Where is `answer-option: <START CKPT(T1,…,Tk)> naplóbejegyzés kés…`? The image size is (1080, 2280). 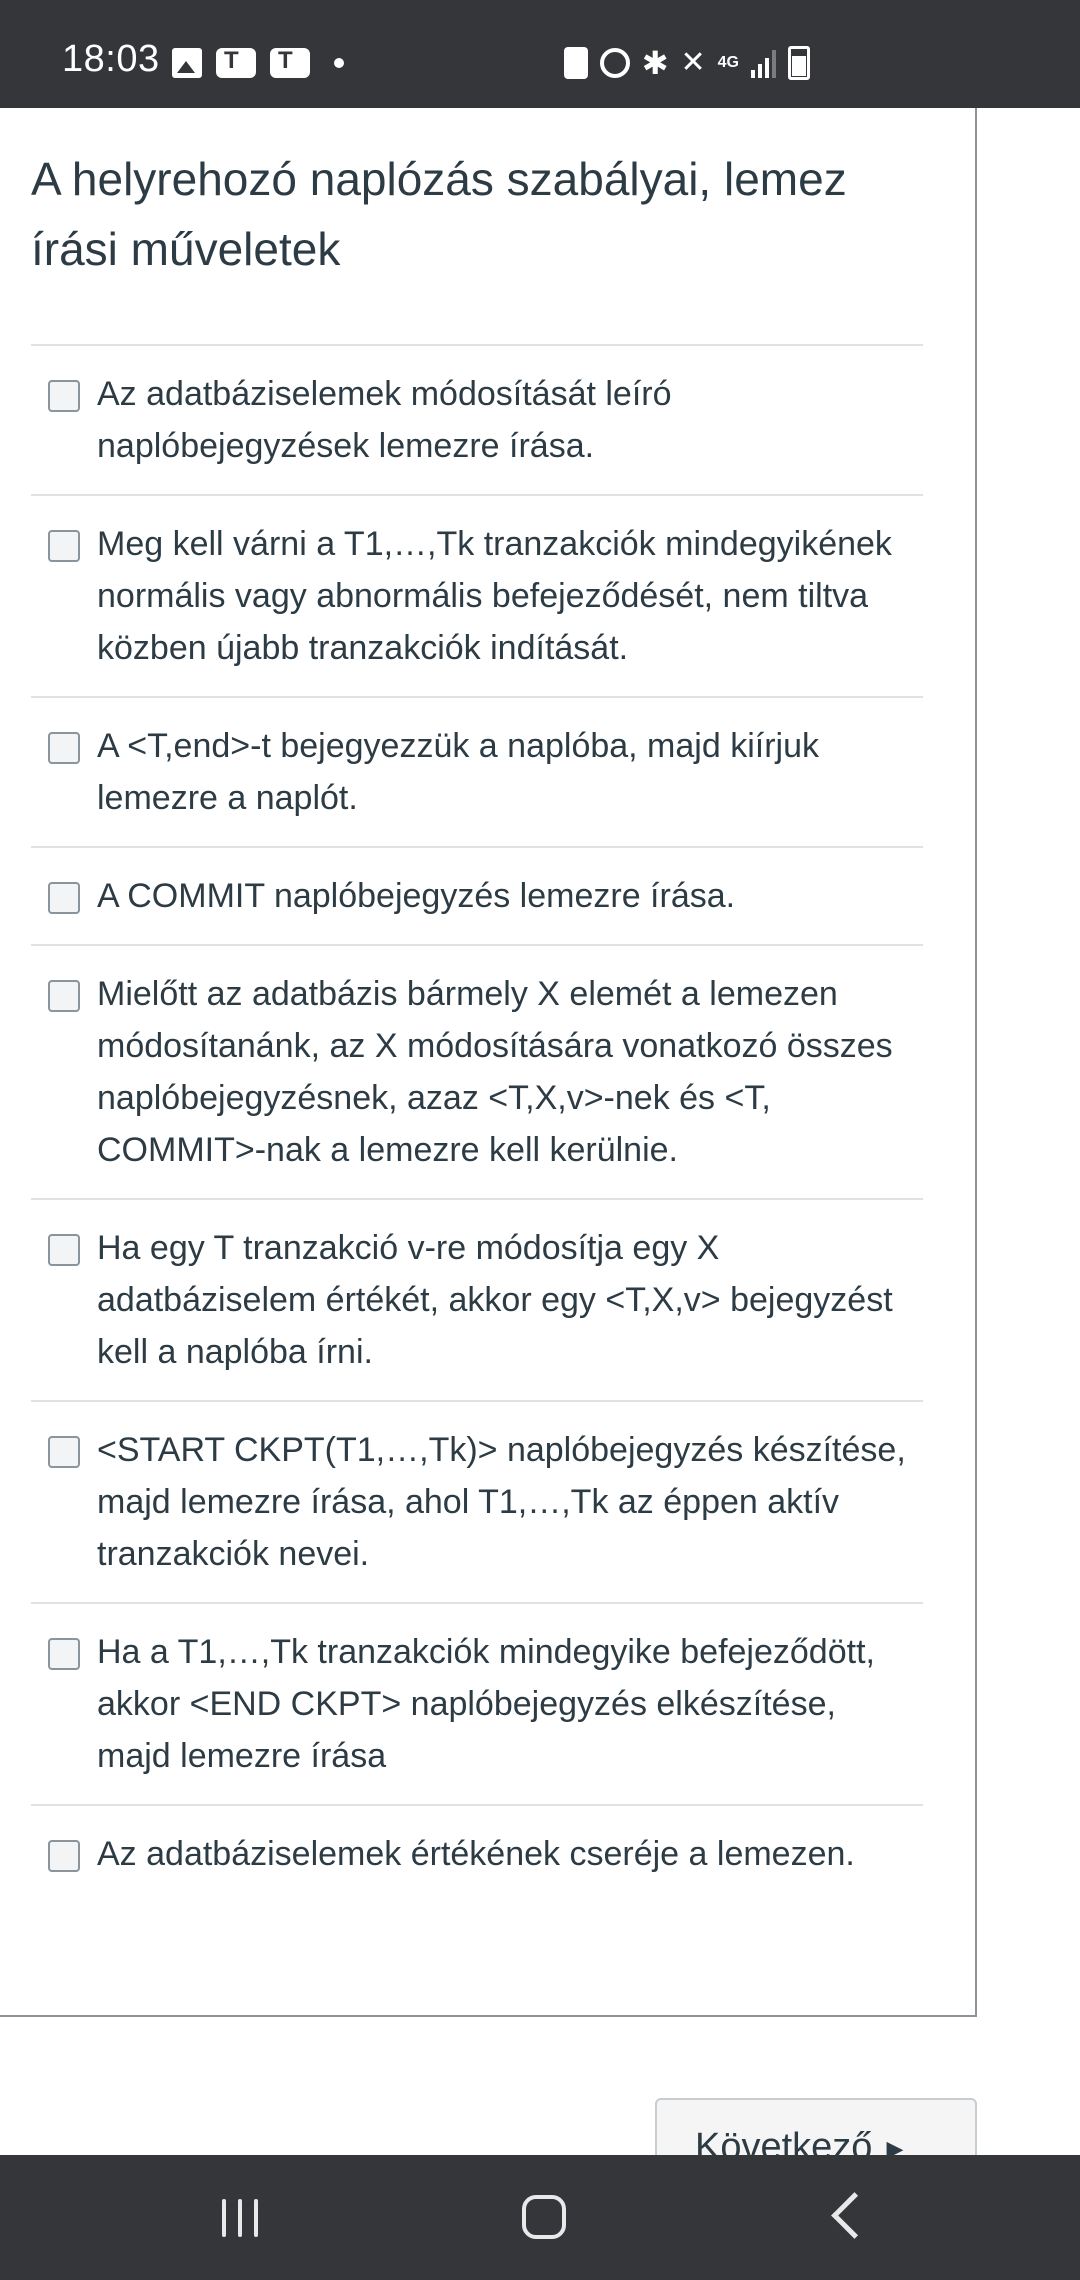 answer-option: <START CKPT(T1,…,Tk)> naplóbejegyzés kés… is located at coordinates (477, 1501).